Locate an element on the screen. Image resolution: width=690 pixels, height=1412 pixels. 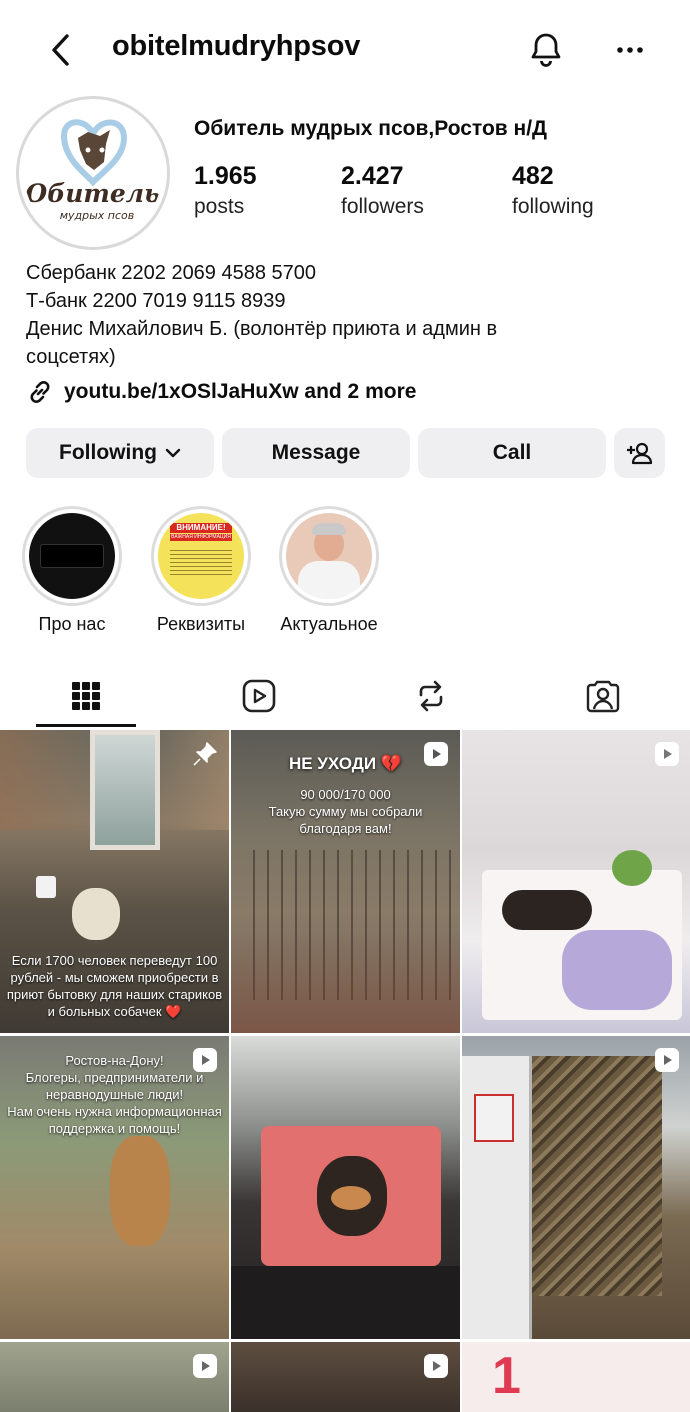
post-thumbnail: 1 is located at coordinates (576, 1377).